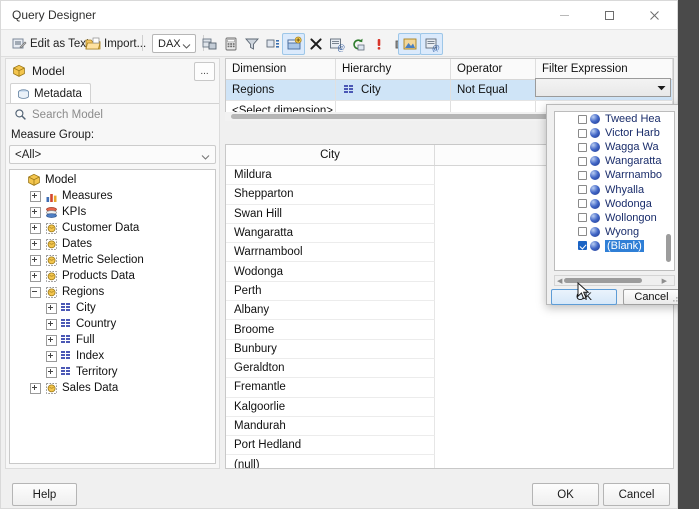 Image resolution: width=699 pixels, height=509 pixels. What do you see at coordinates (449, 407) in the screenshot?
I see `table-row: Kalgoorlie` at bounding box center [449, 407].